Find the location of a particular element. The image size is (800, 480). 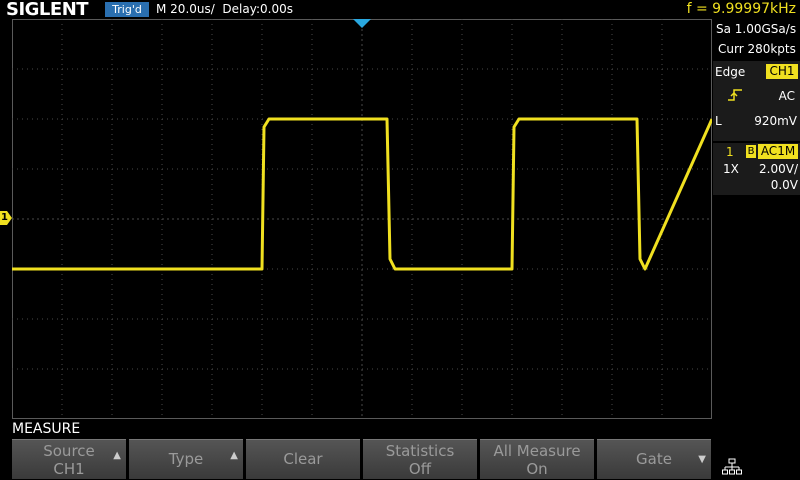

frequency-readout: f = 9.99997kHz is located at coordinates (741, 9).